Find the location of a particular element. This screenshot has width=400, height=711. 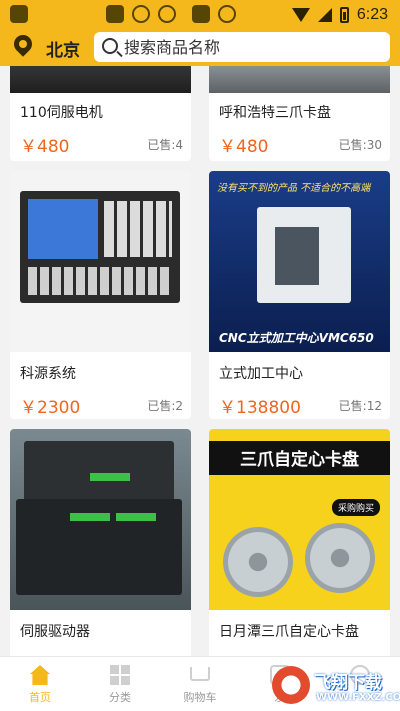

watermark: 飞翔下载 WWW.FXXZ.COM is located at coordinates (336, 686).